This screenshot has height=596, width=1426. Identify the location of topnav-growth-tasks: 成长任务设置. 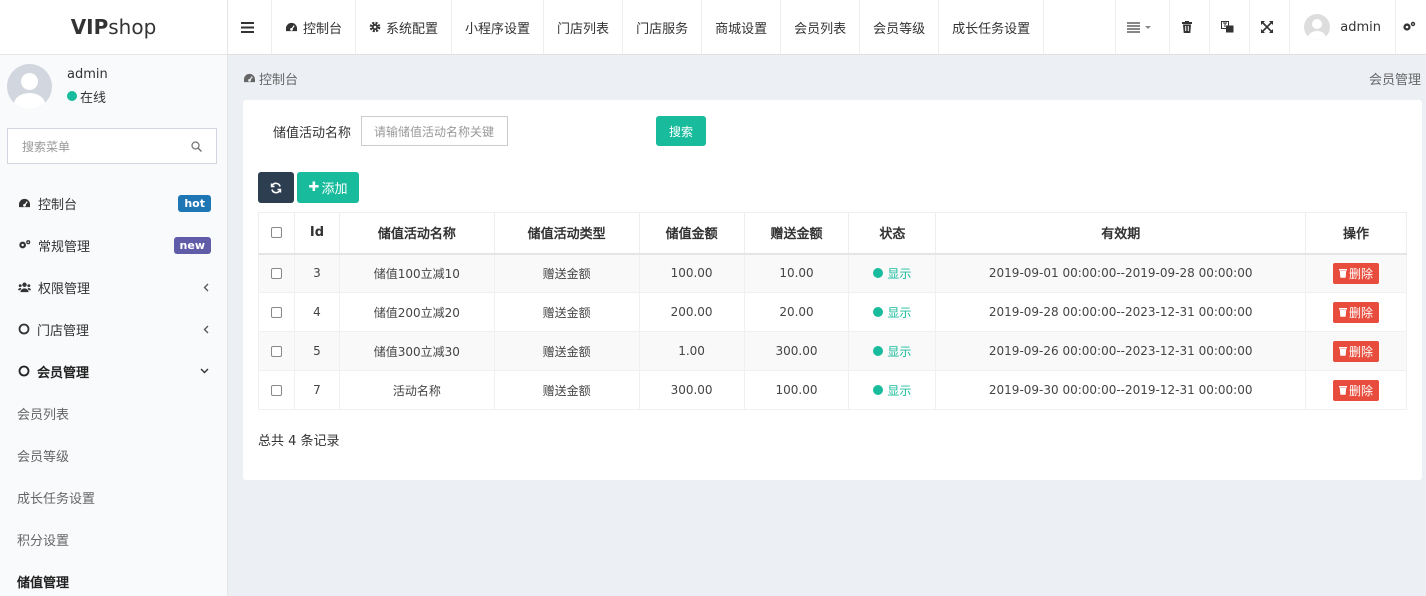
(992, 27).